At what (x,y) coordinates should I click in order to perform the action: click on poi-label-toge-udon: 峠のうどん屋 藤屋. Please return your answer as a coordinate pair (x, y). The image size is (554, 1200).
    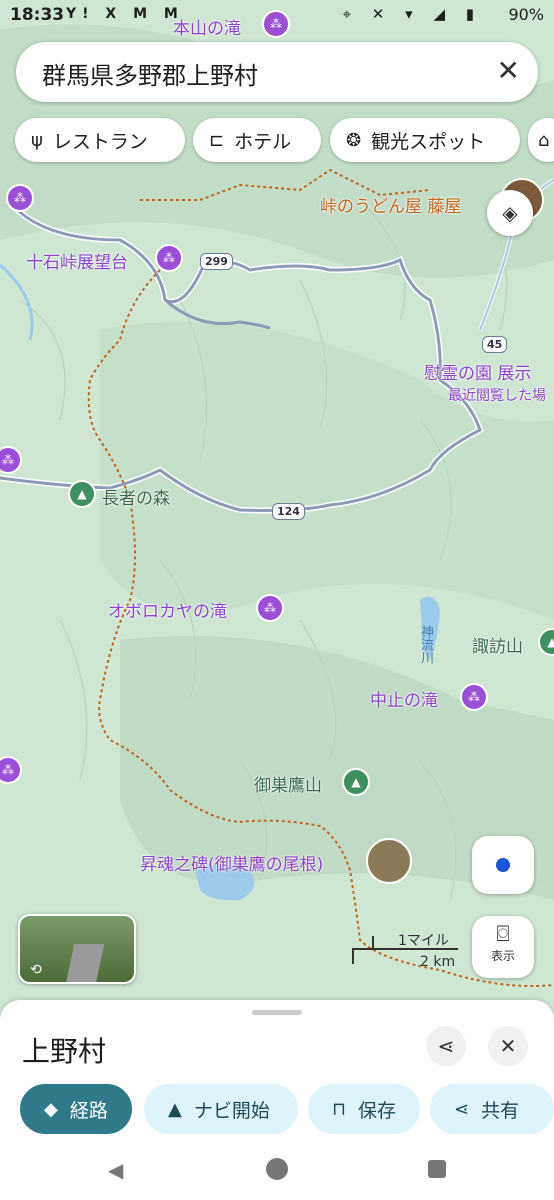
    Looking at the image, I should click on (390, 204).